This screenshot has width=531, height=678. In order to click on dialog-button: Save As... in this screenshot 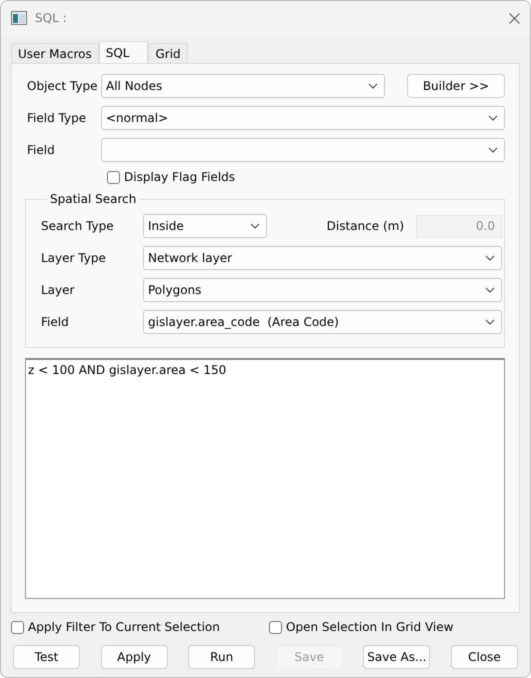, I will do `click(396, 657)`.